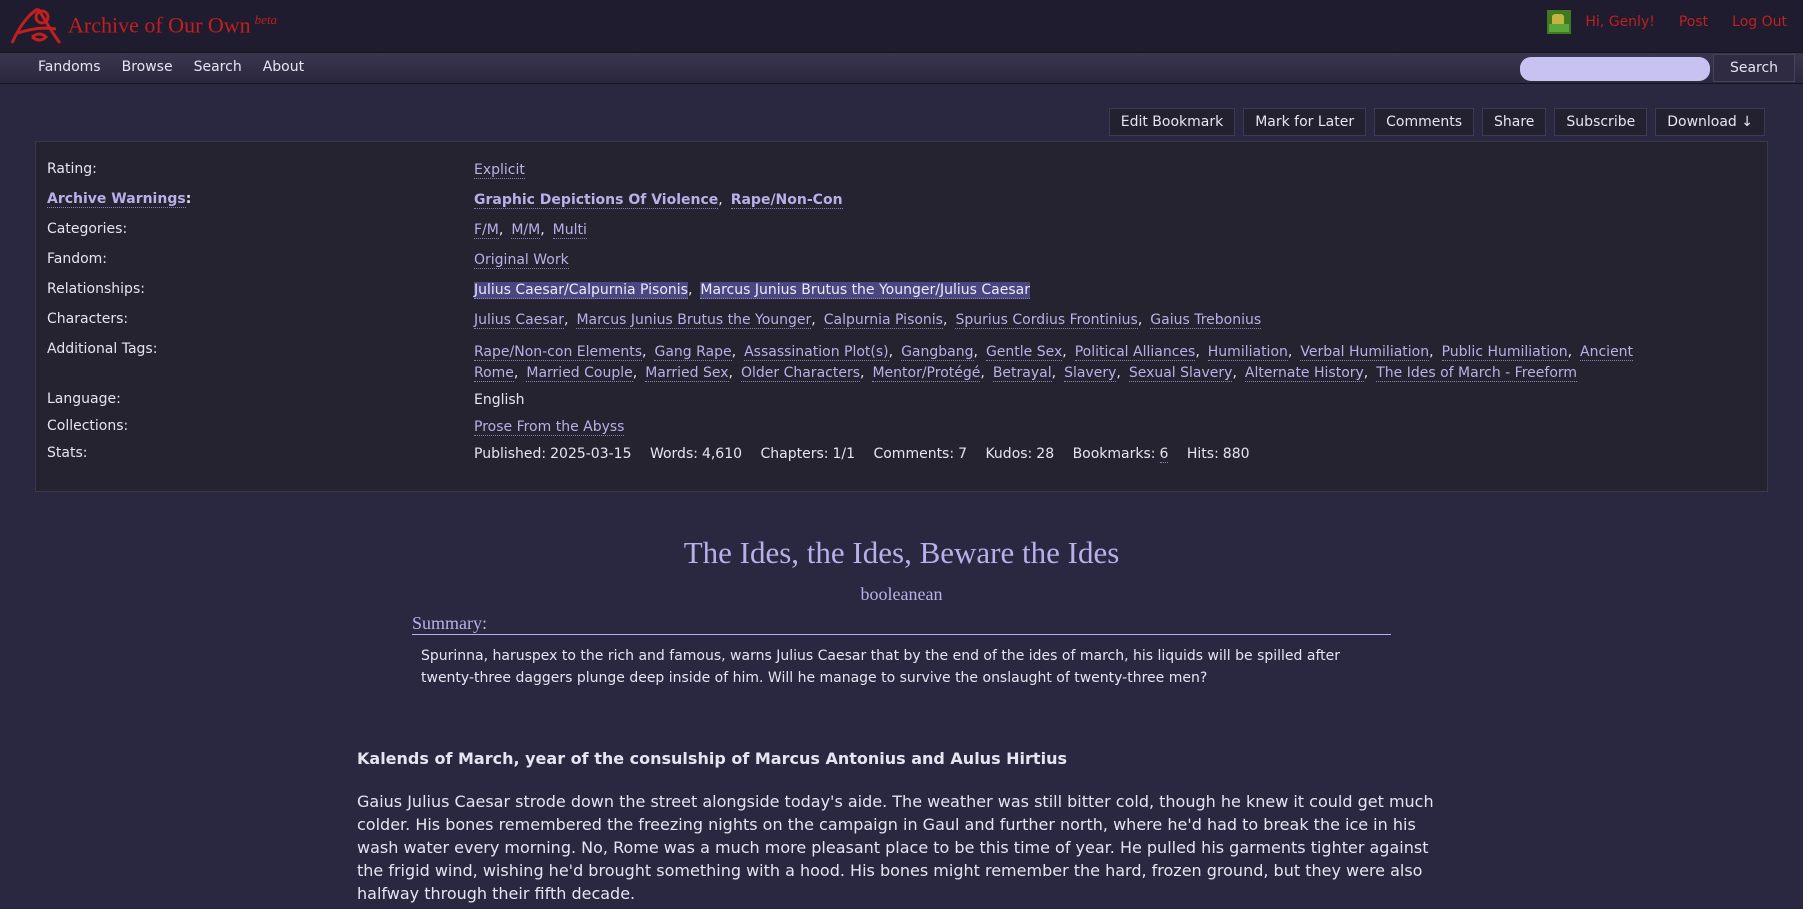 This screenshot has height=909, width=1803. I want to click on fandom-label: Fandom:, so click(77, 259).